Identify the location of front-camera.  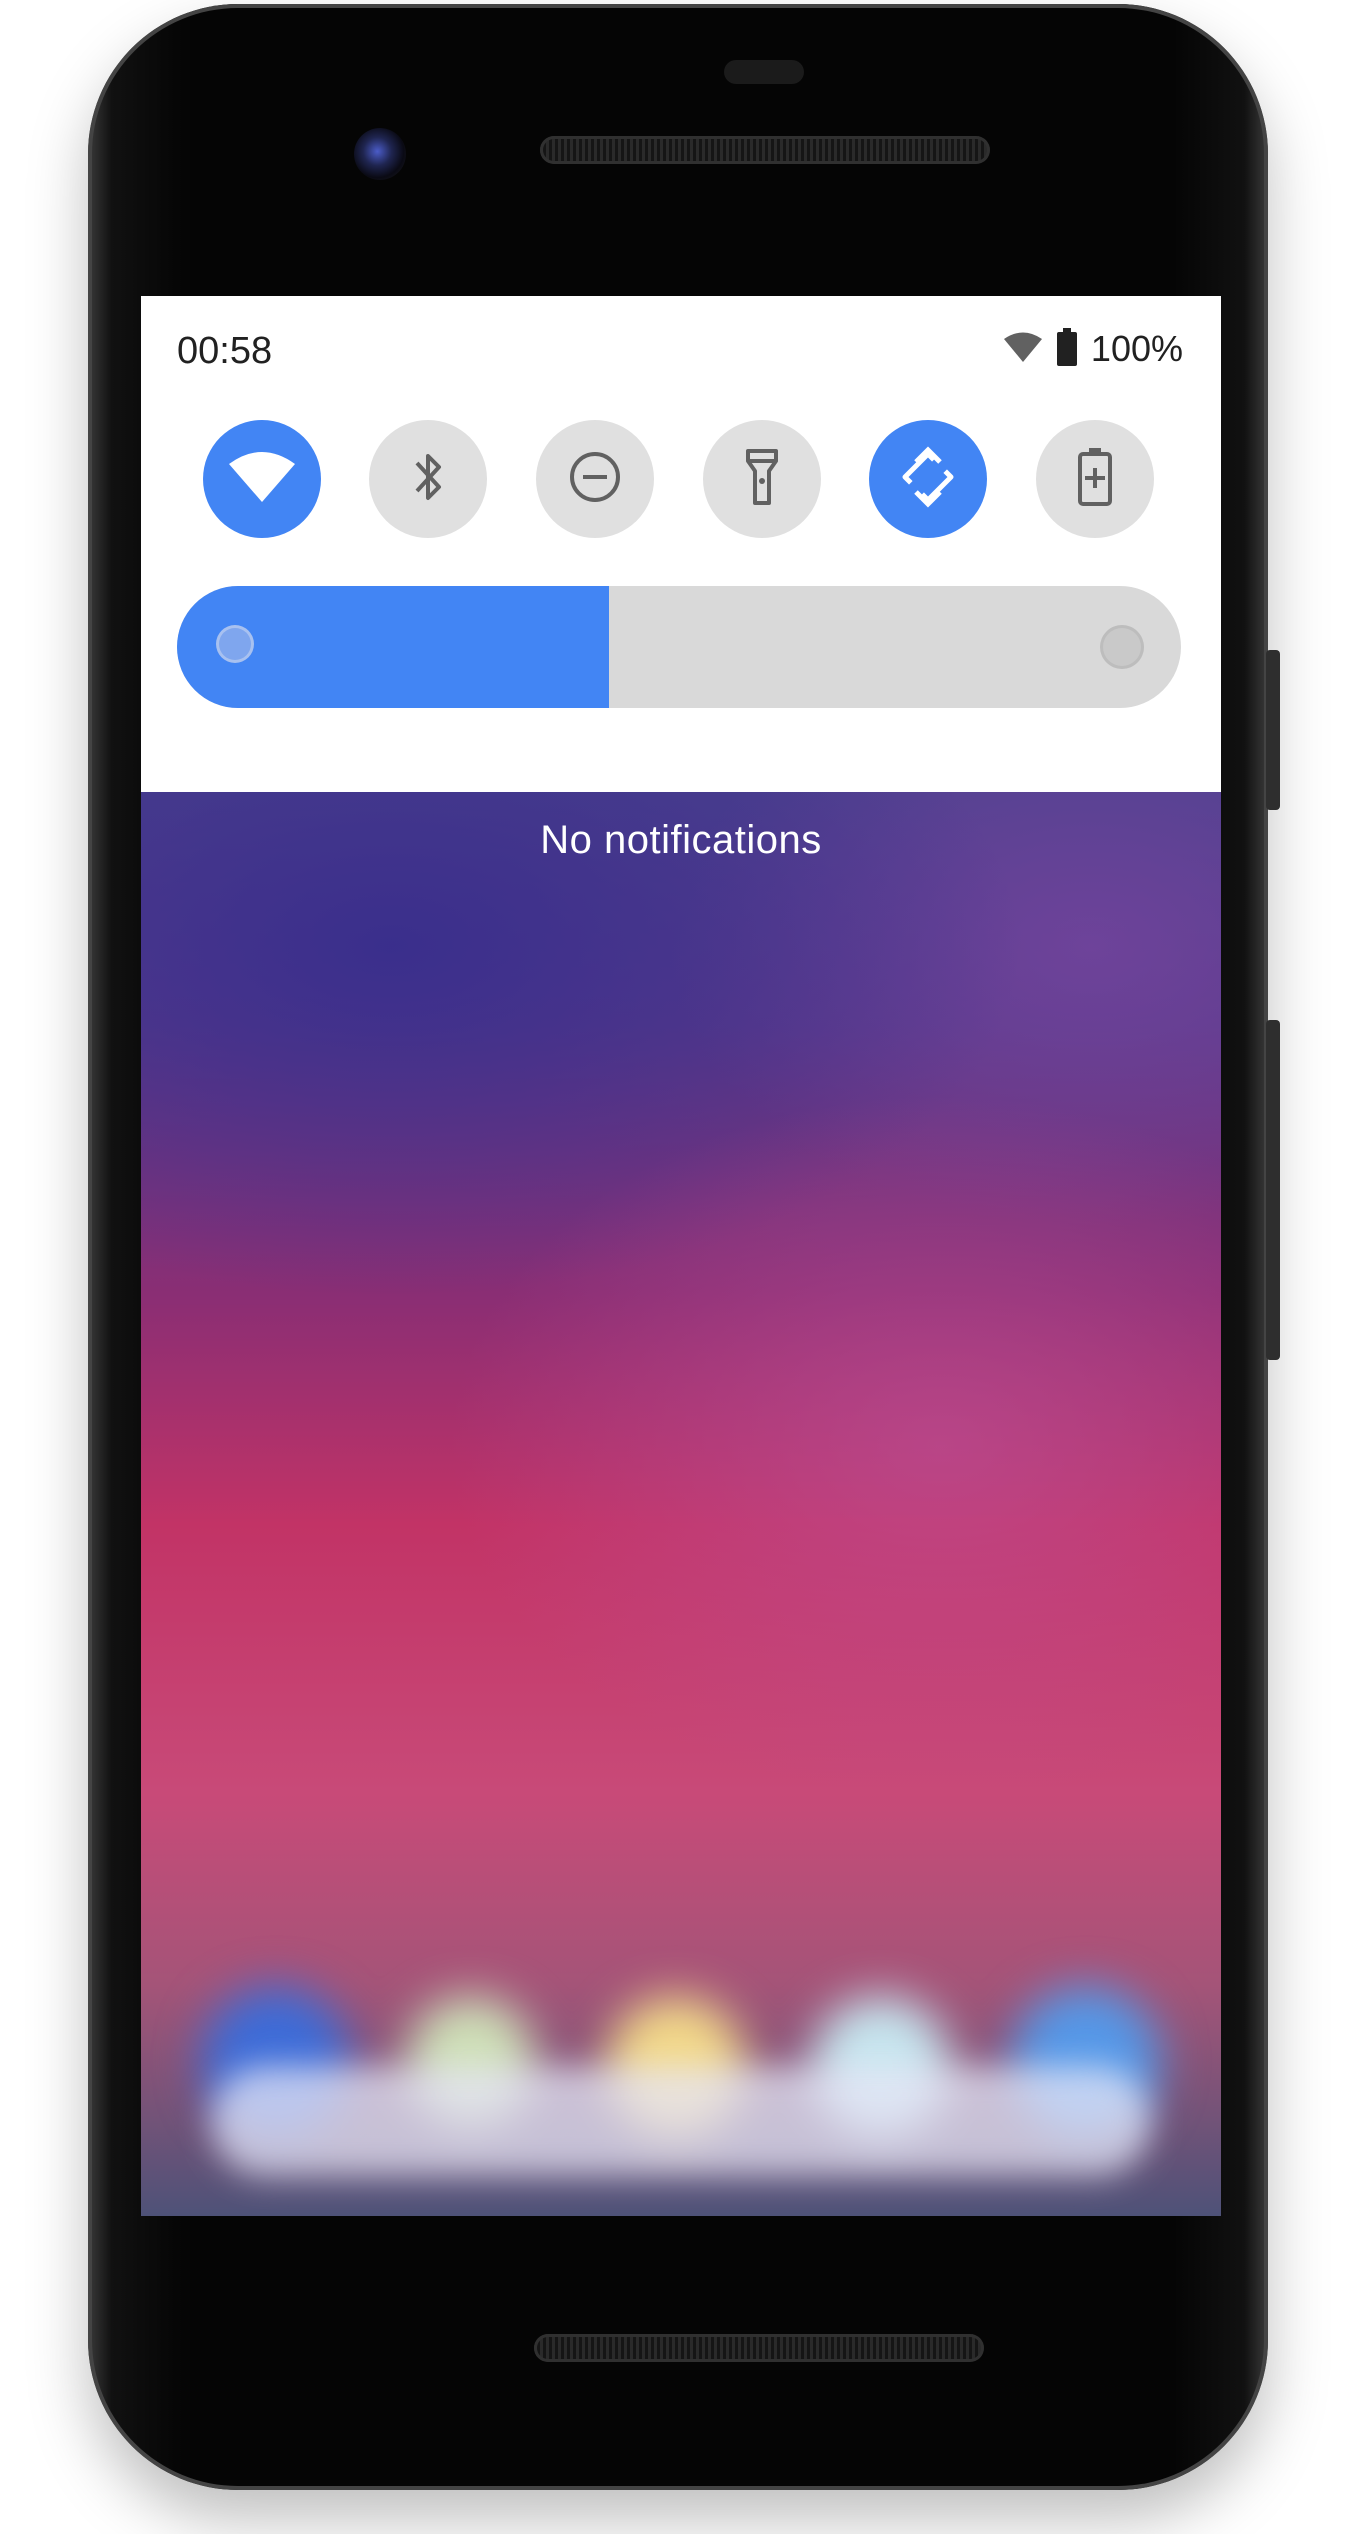
(380, 154).